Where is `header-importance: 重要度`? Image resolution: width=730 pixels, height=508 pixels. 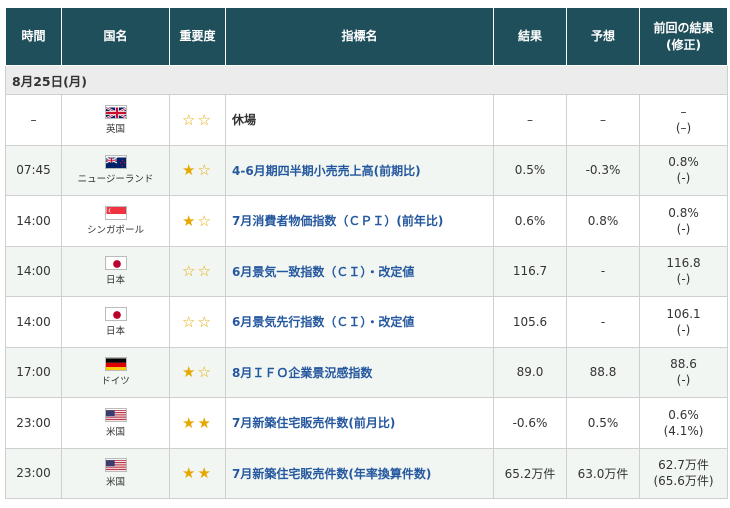
header-importance: 重要度 is located at coordinates (197, 36).